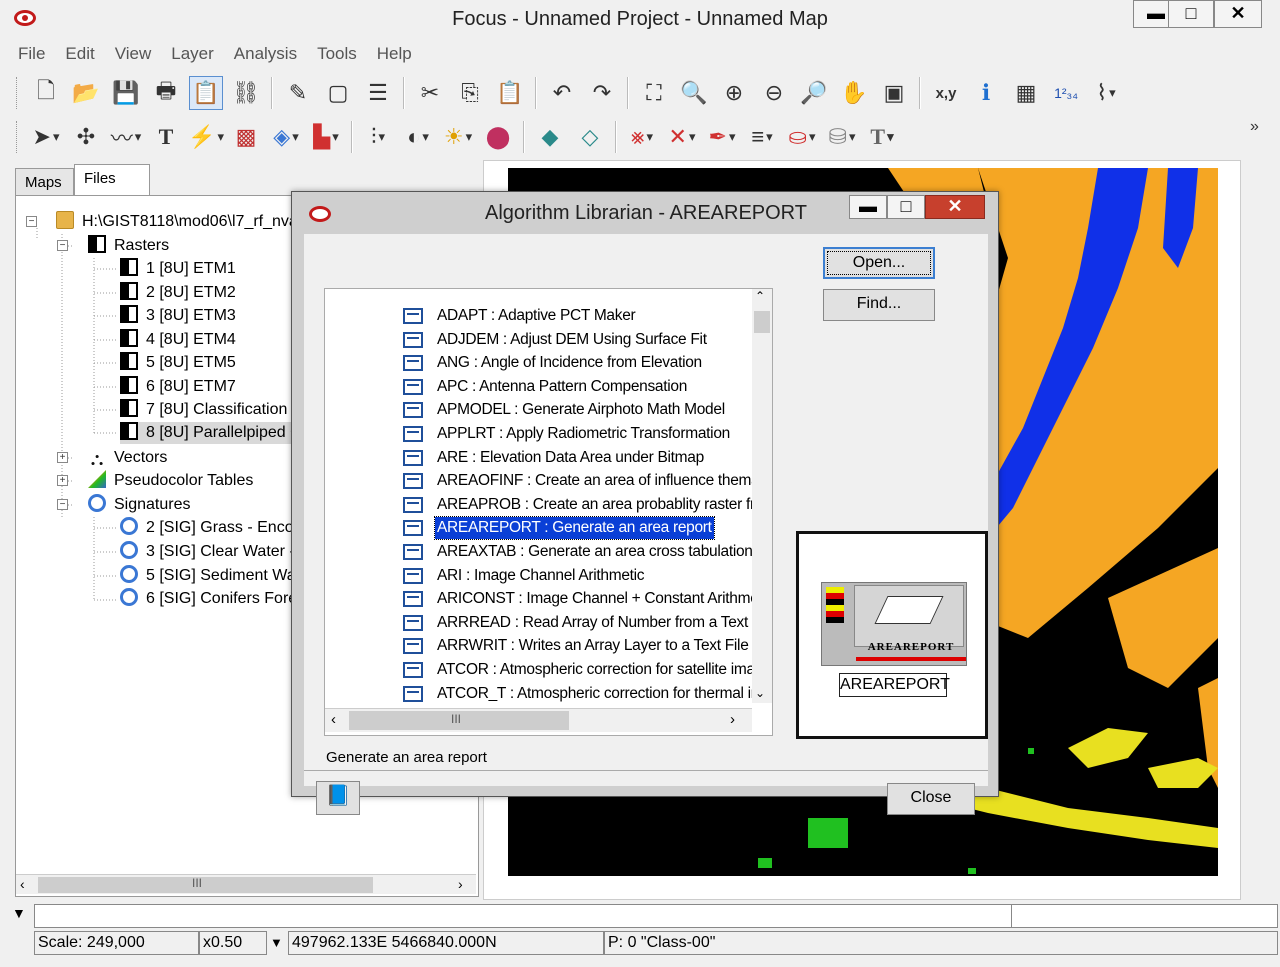 The width and height of the screenshot is (1280, 967). What do you see at coordinates (590, 137) in the screenshot?
I see `layer-blend-icon: ◇` at bounding box center [590, 137].